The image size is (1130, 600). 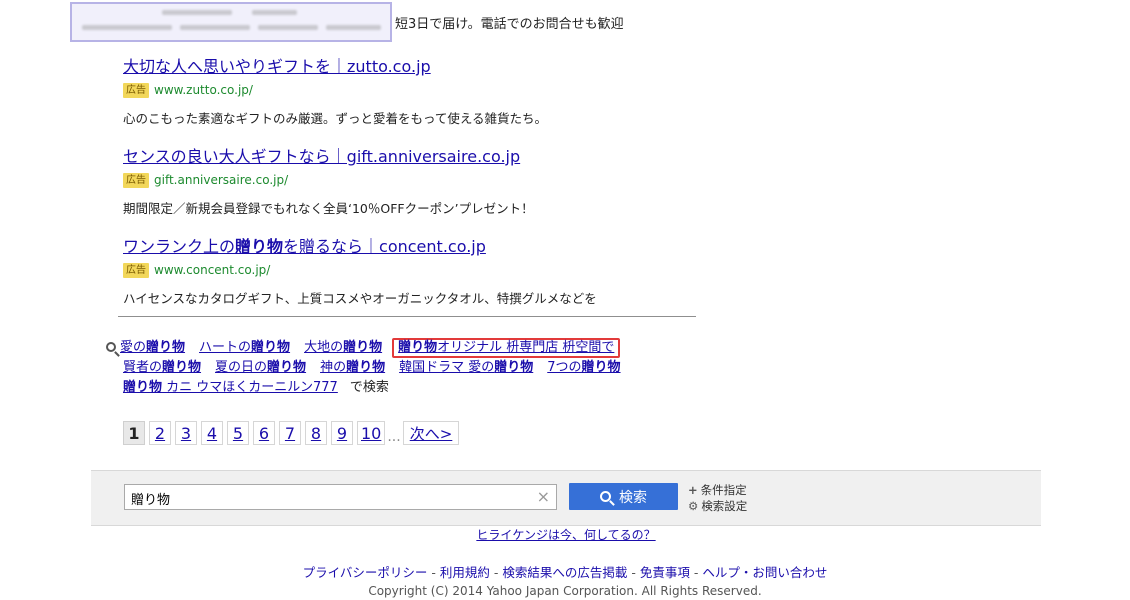 I want to click on page-link: 5, so click(x=238, y=433).